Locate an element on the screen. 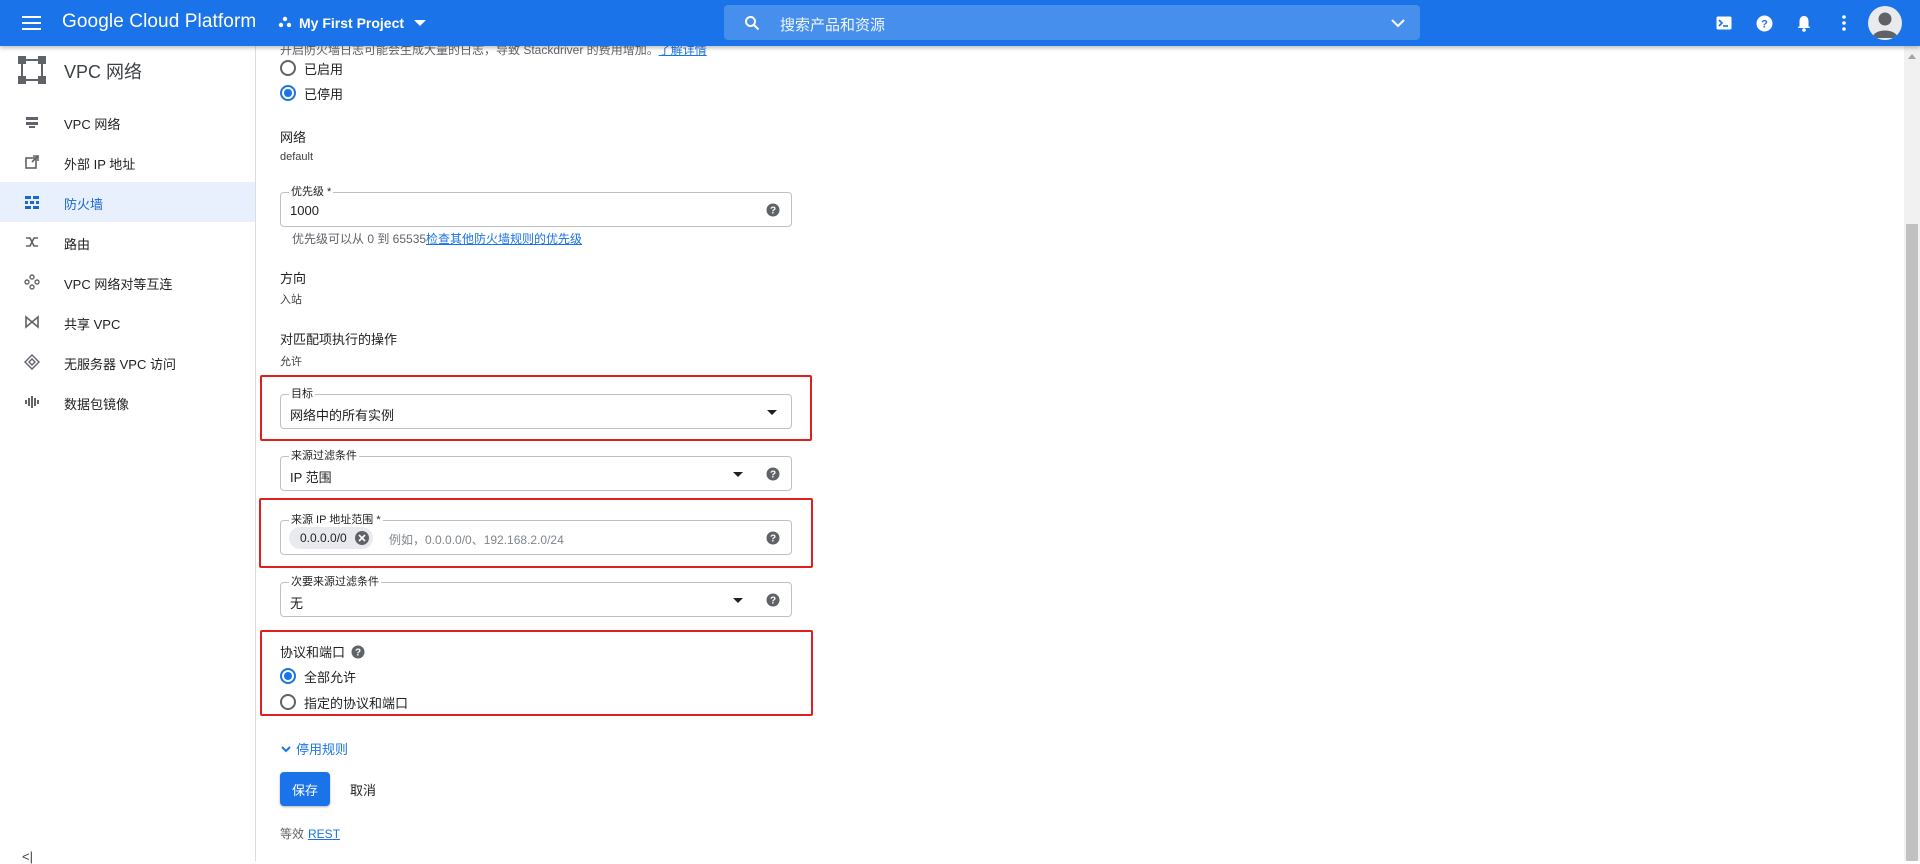 This screenshot has width=1920, height=864. sidebar-item-label: 防火墙 is located at coordinates (84, 204).